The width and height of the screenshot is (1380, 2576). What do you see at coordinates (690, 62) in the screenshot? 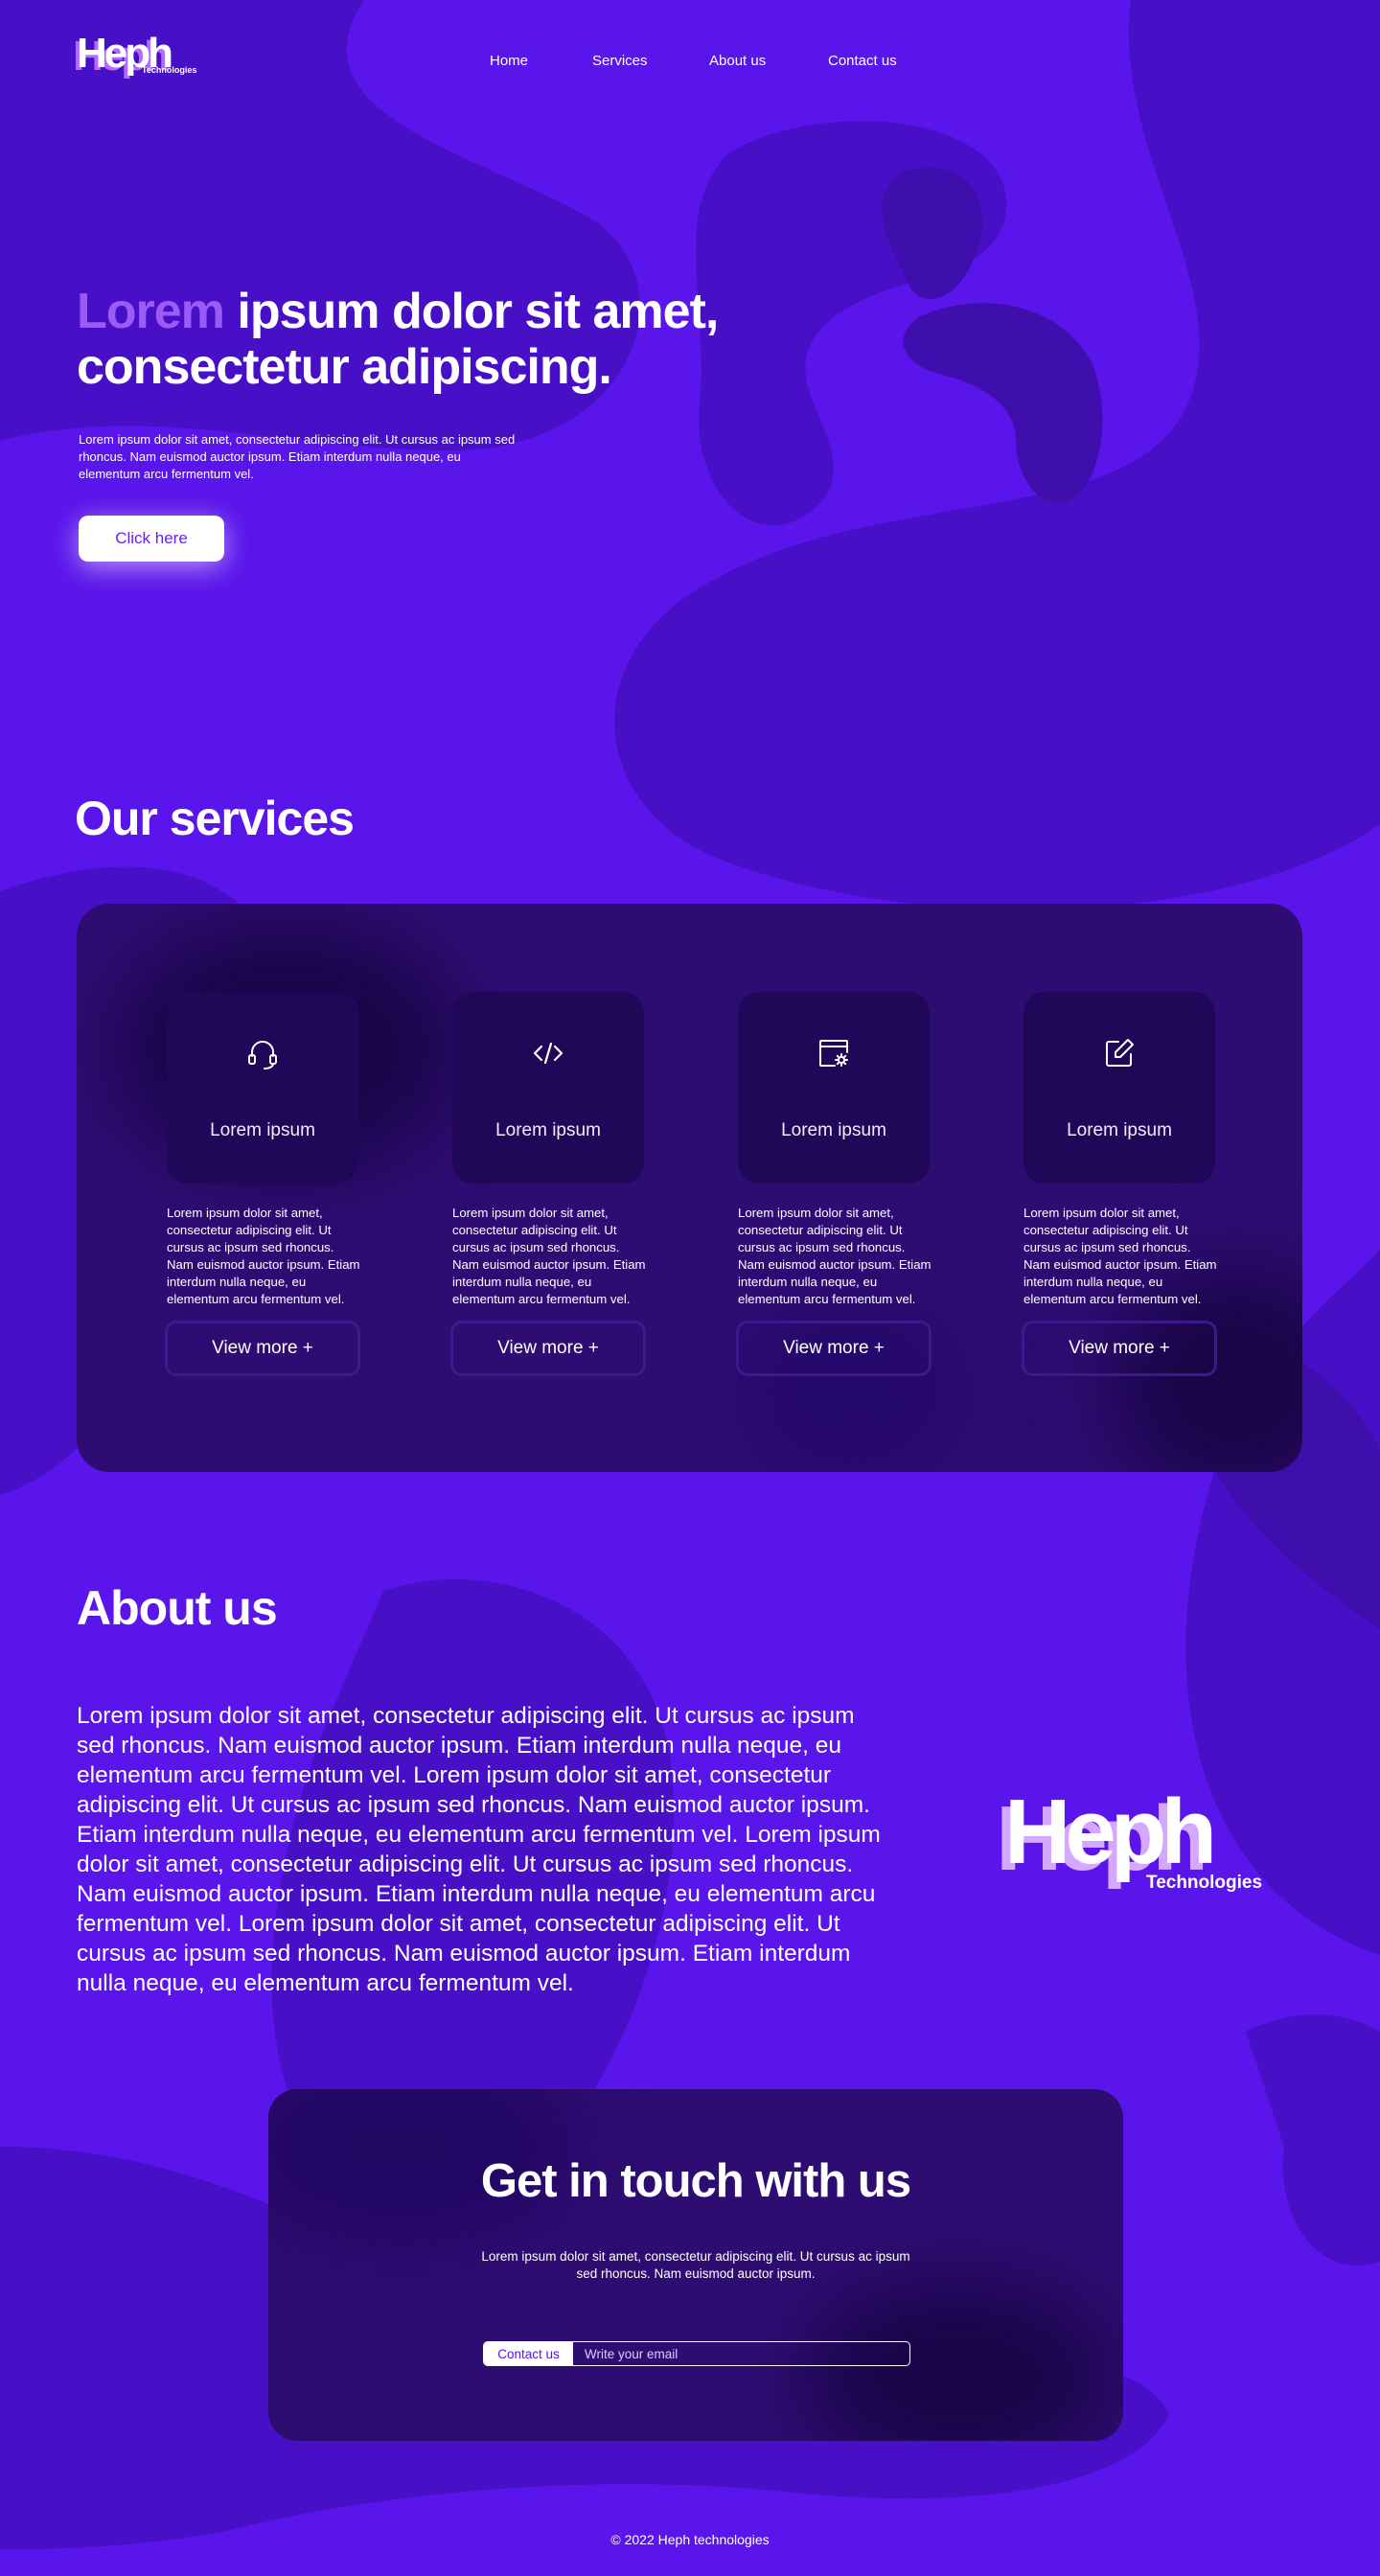
I see `main-nav: Home Services About us Contact us` at bounding box center [690, 62].